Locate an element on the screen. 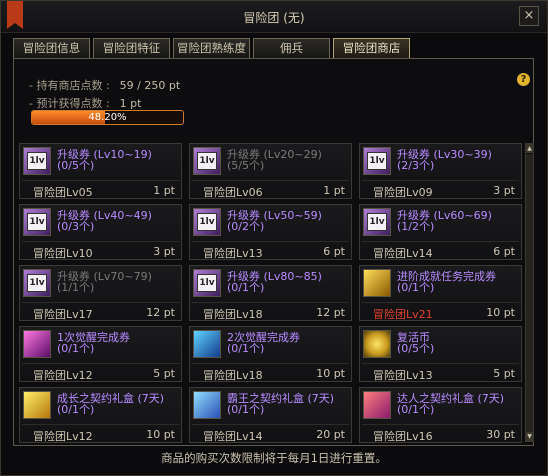  growth-contract-box-icon is located at coordinates (37, 405).